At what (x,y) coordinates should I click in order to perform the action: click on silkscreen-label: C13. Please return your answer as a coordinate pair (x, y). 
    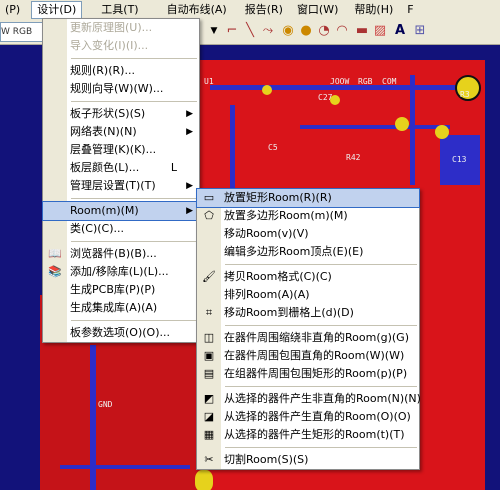
    Looking at the image, I should click on (459, 159).